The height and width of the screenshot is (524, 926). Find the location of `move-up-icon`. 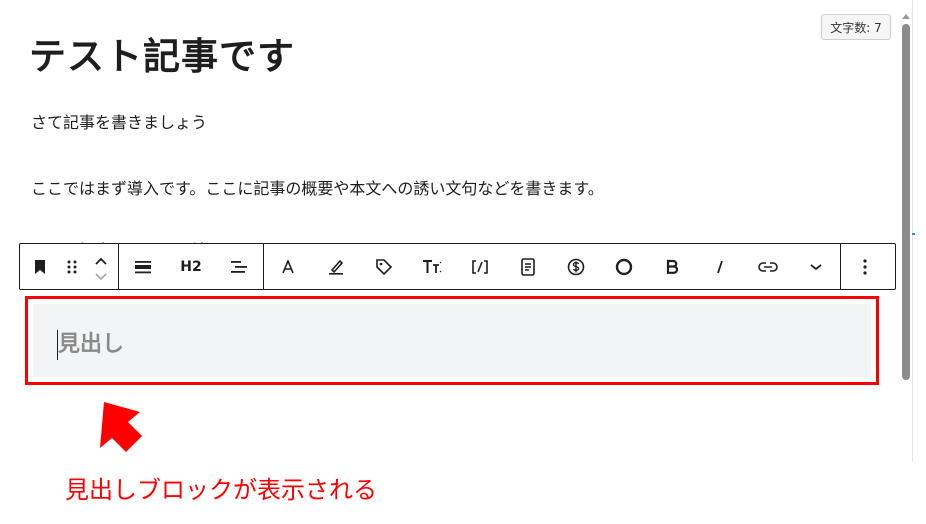

move-up-icon is located at coordinates (101, 259).